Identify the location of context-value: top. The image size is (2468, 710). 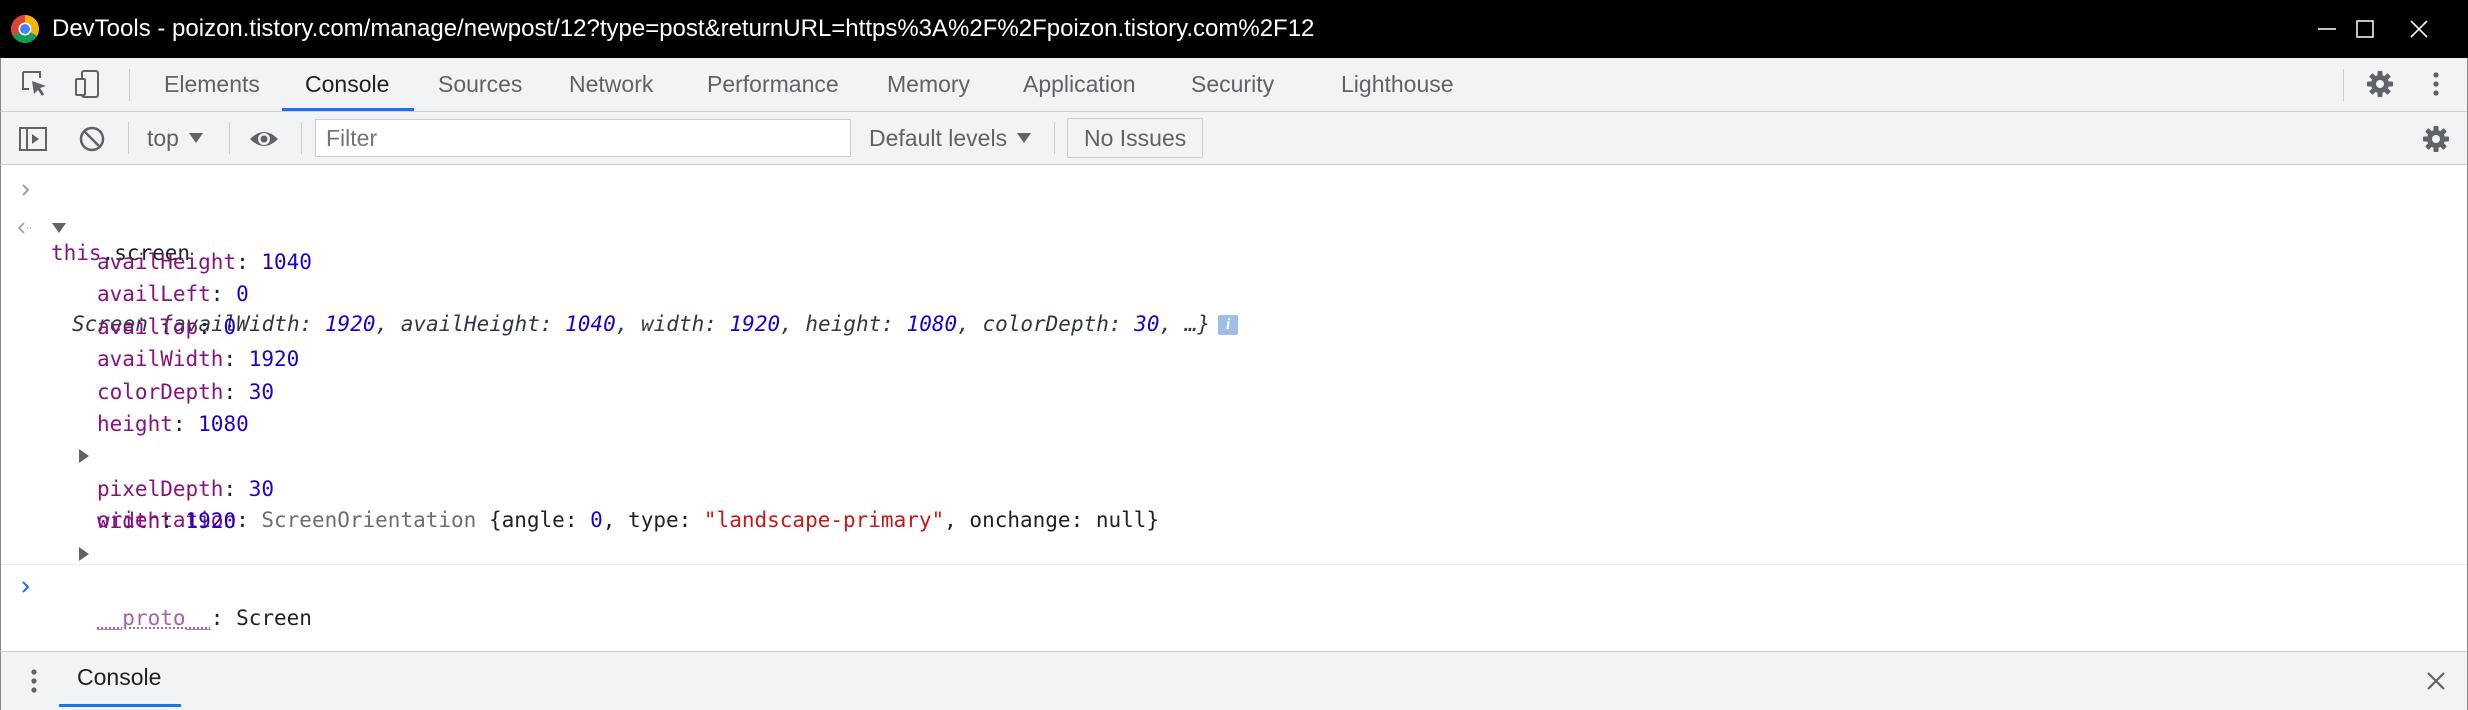
(163, 138).